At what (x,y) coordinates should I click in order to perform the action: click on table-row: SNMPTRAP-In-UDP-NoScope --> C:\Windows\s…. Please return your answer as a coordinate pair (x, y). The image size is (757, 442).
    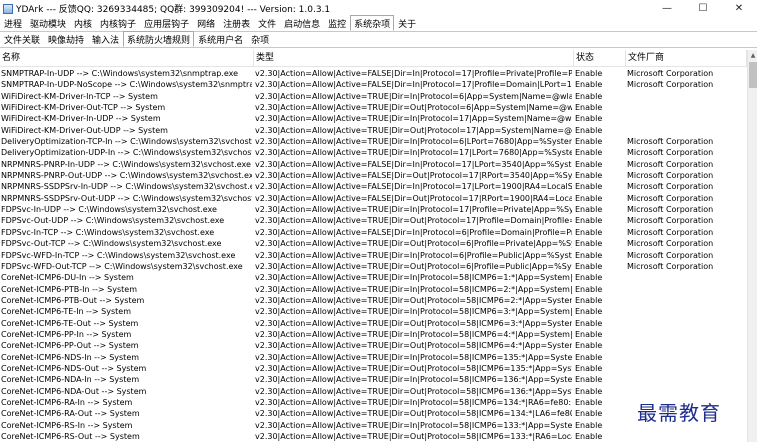
    Looking at the image, I should click on (373, 84).